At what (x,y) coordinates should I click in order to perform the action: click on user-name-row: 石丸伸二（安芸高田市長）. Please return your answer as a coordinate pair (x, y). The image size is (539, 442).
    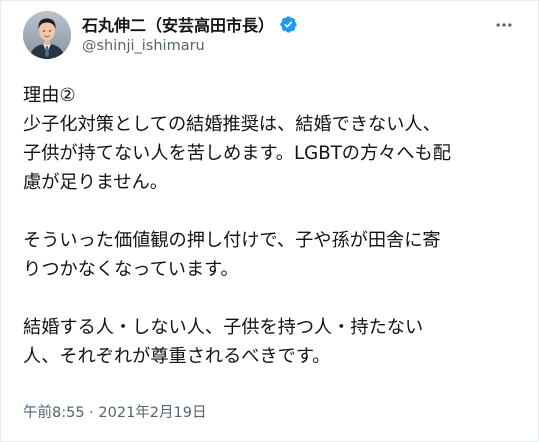
    Looking at the image, I should click on (190, 24).